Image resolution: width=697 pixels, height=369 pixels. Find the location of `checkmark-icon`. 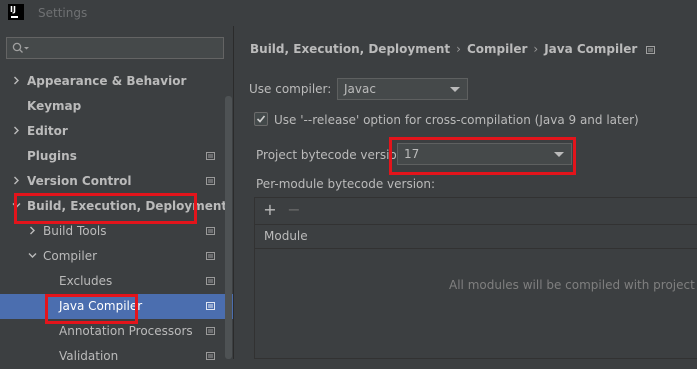

checkmark-icon is located at coordinates (261, 119).